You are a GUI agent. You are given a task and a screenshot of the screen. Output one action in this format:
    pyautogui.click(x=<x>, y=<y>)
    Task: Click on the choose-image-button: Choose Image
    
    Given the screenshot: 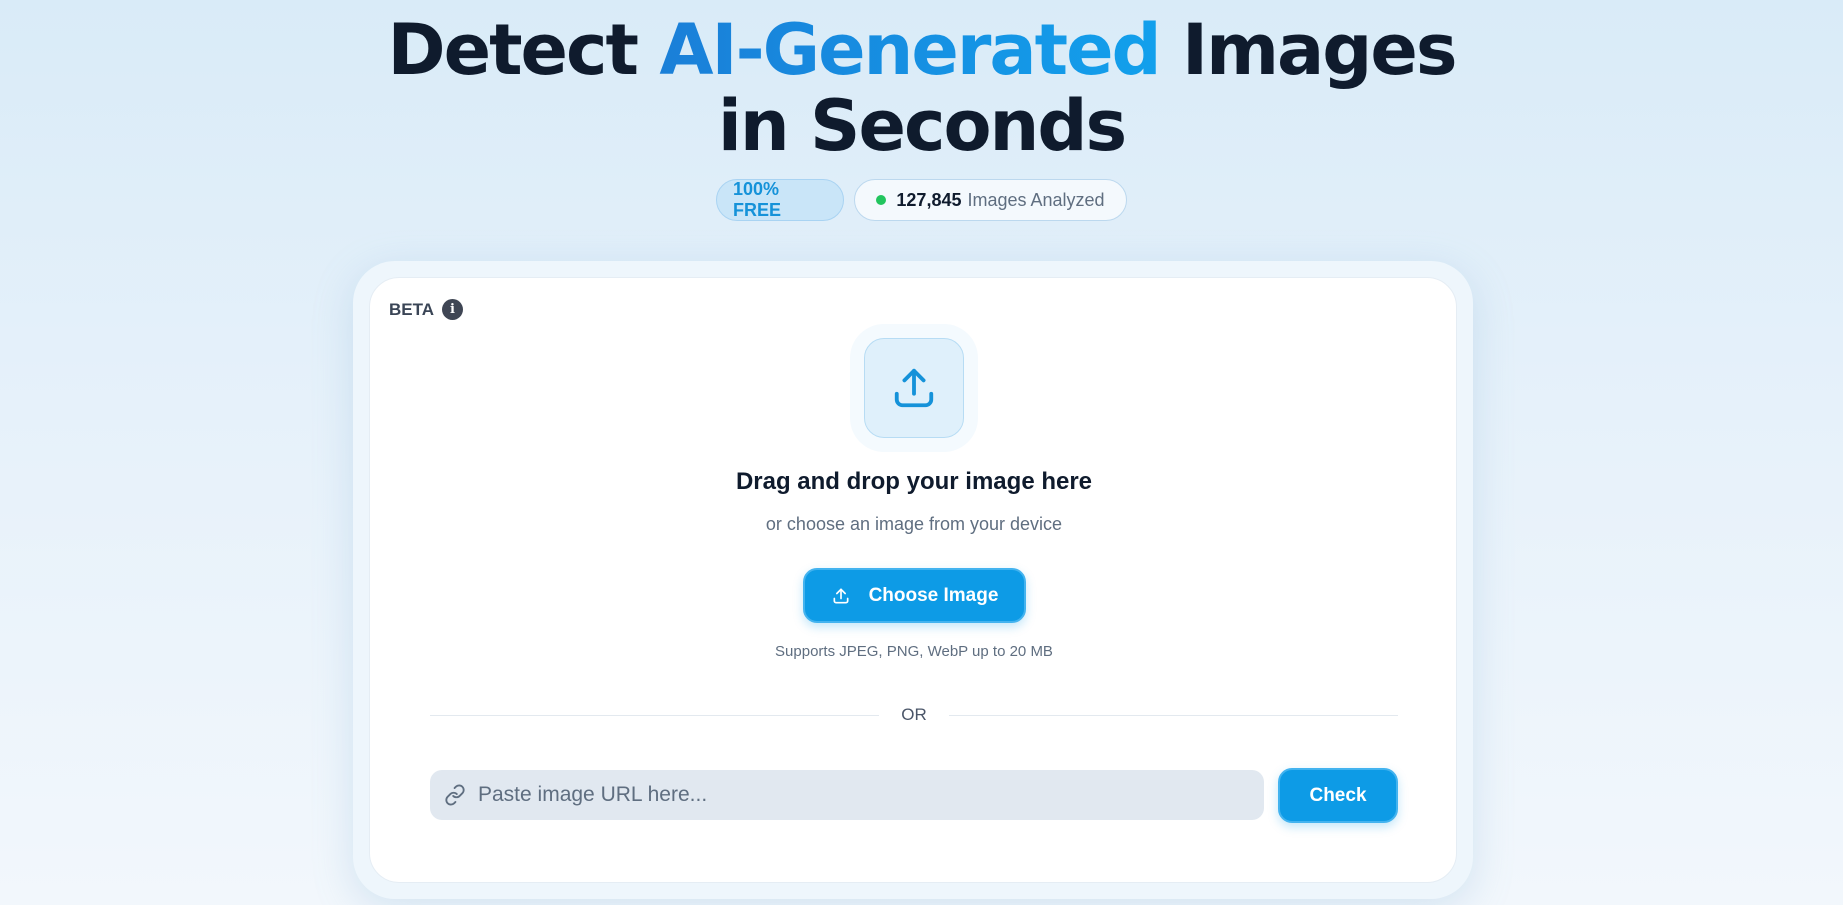 What is the action you would take?
    pyautogui.click(x=914, y=595)
    